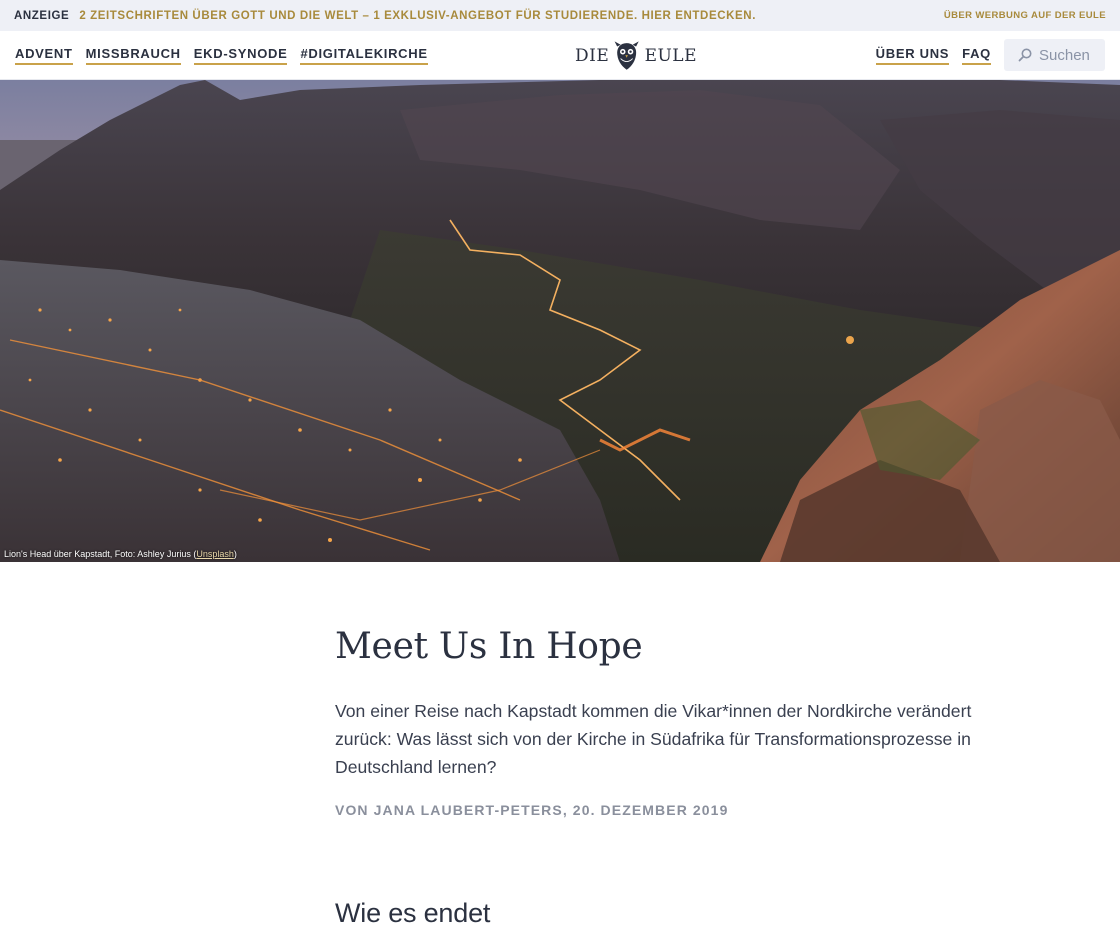 This screenshot has height=932, width=1120. I want to click on caption-source-link: Unsplash, so click(215, 554).